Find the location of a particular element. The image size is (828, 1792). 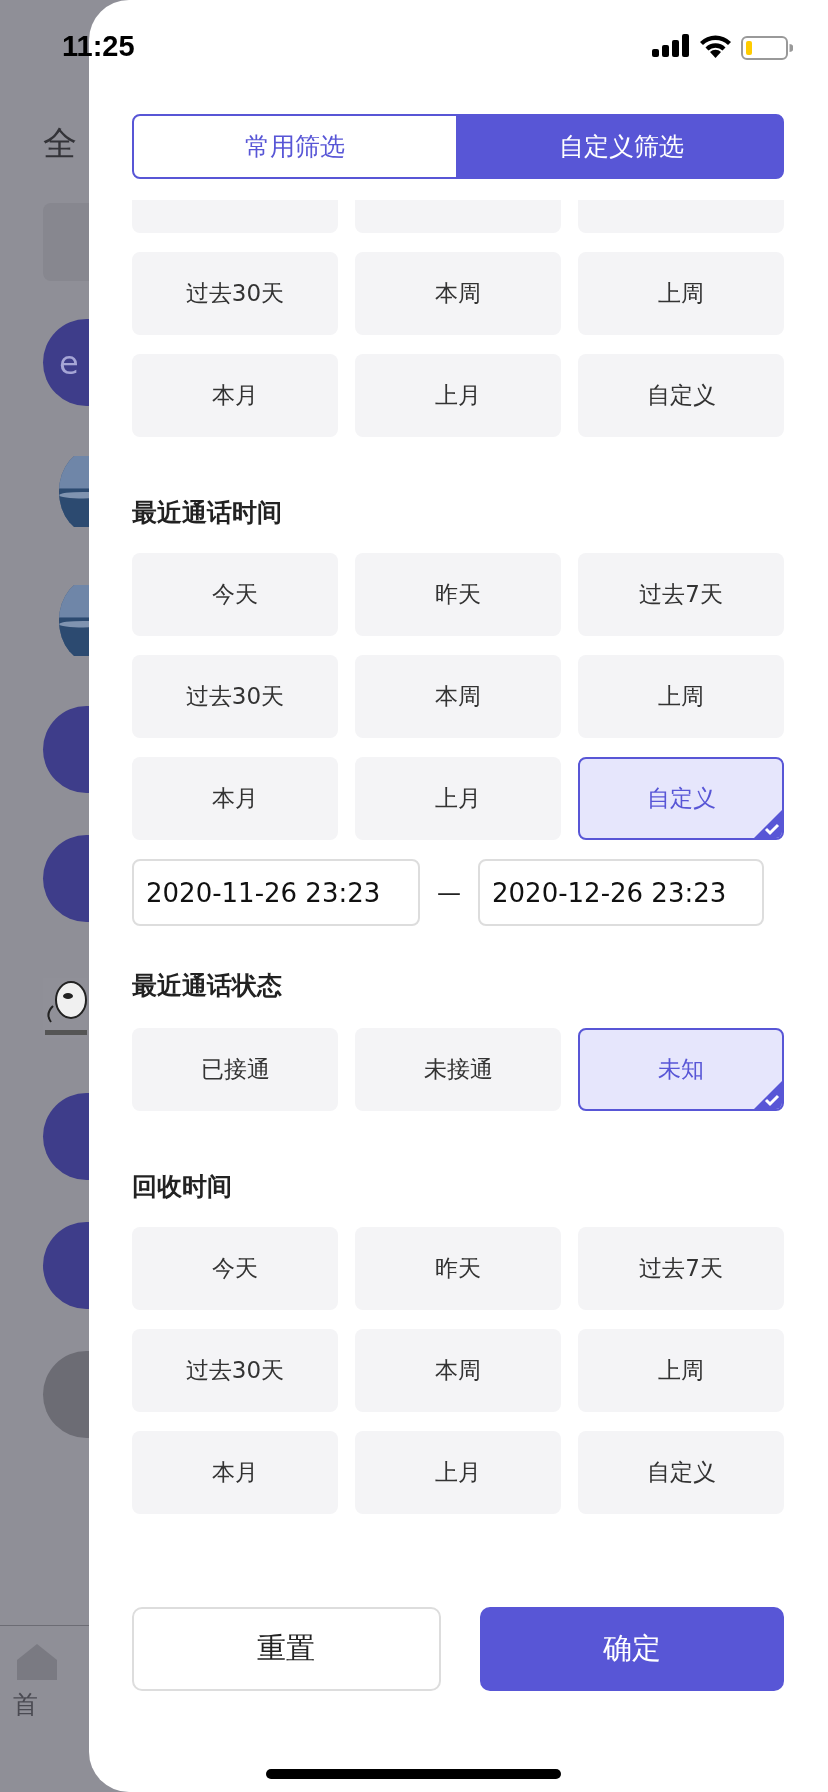

option-tile: 已接通 is located at coordinates (235, 1069).